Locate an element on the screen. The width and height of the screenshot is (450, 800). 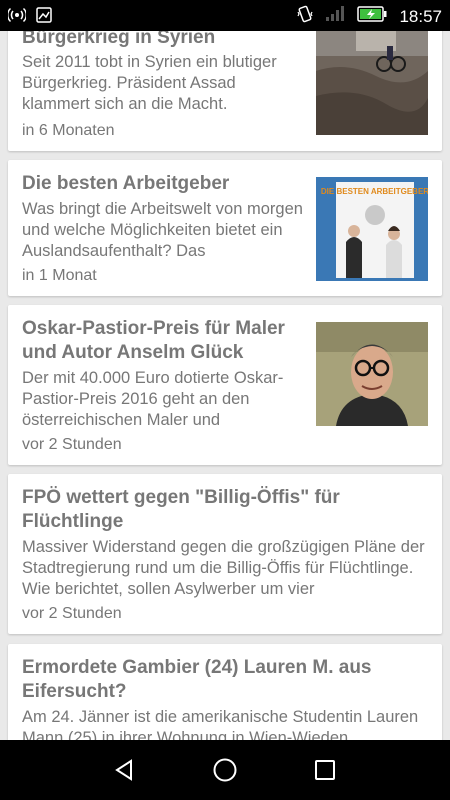
recents-button is located at coordinates (325, 770).